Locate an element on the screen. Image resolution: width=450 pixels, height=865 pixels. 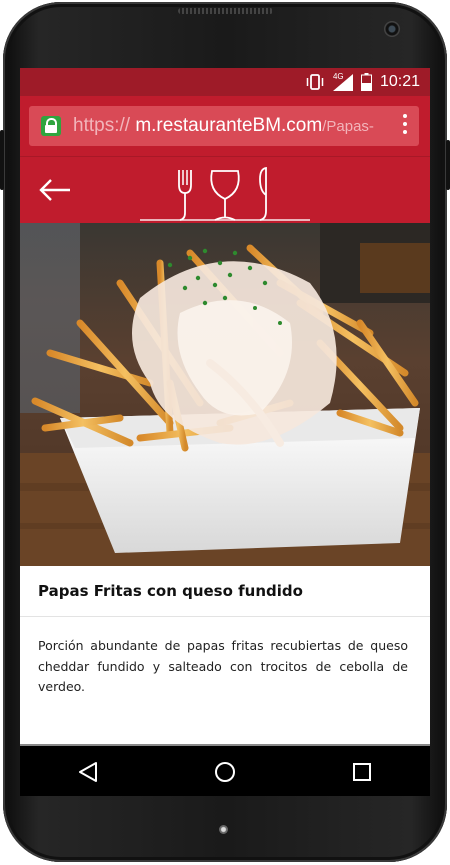
dish-title-row: Papas Fritas con queso fundido is located at coordinates (225, 591).